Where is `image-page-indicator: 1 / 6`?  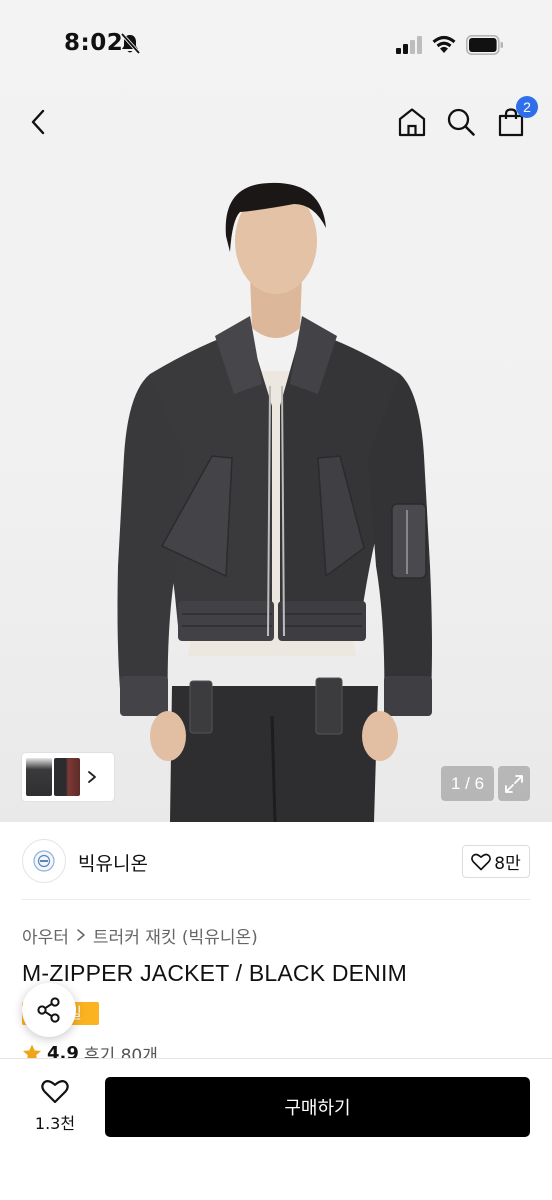 image-page-indicator: 1 / 6 is located at coordinates (467, 783).